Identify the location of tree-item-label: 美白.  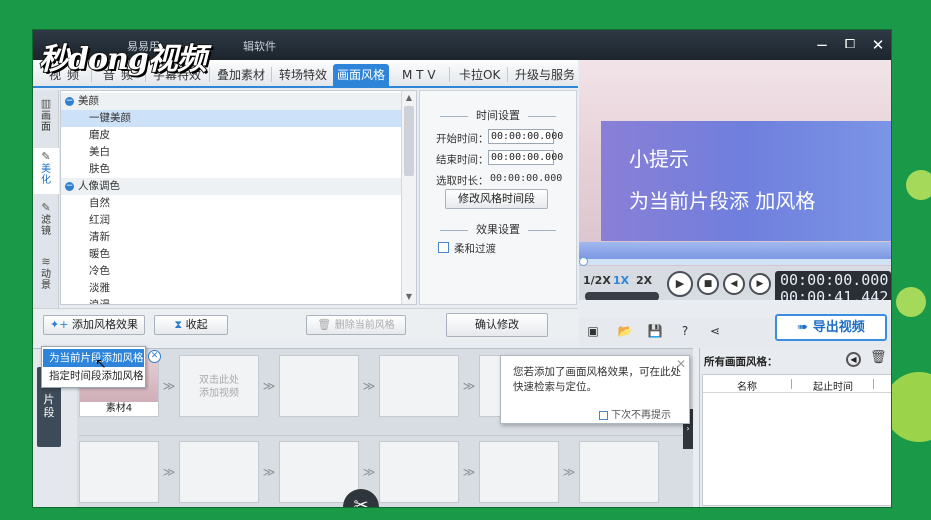
(99, 152).